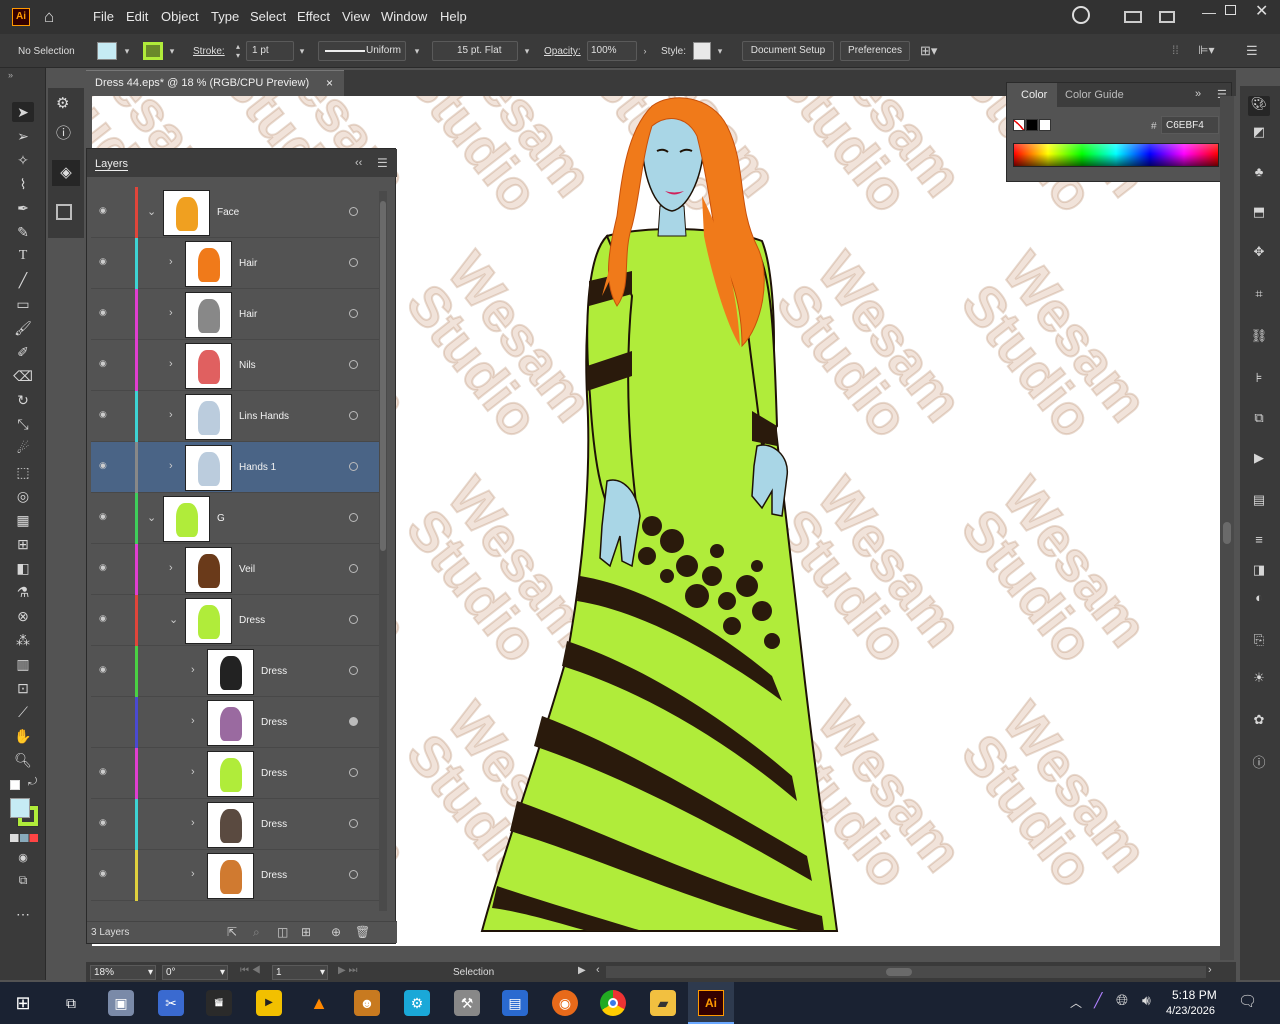  I want to click on color-panel-icon: 🎨︎, so click(1259, 106).